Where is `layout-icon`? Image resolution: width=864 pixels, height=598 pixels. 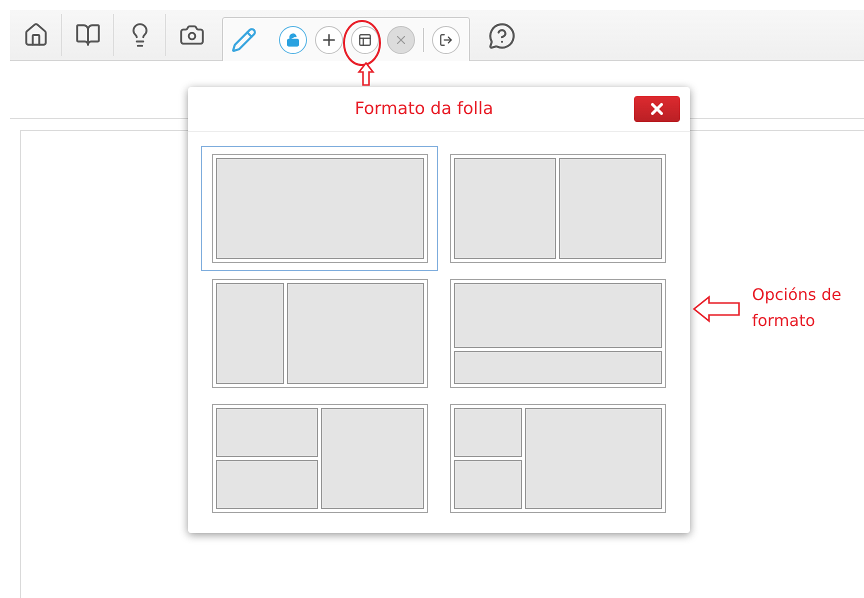
layout-icon is located at coordinates (365, 39).